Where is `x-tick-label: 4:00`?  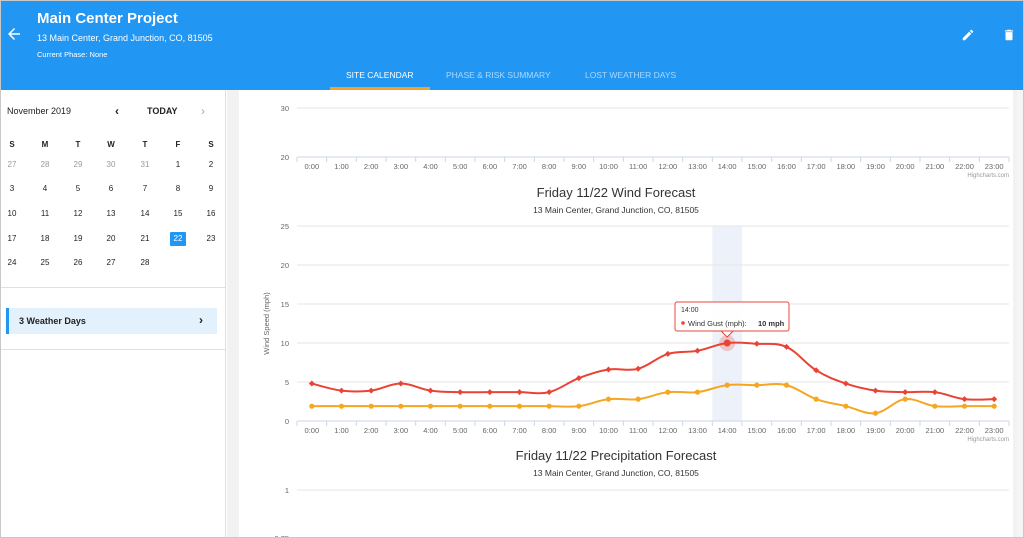 x-tick-label: 4:00 is located at coordinates (430, 430).